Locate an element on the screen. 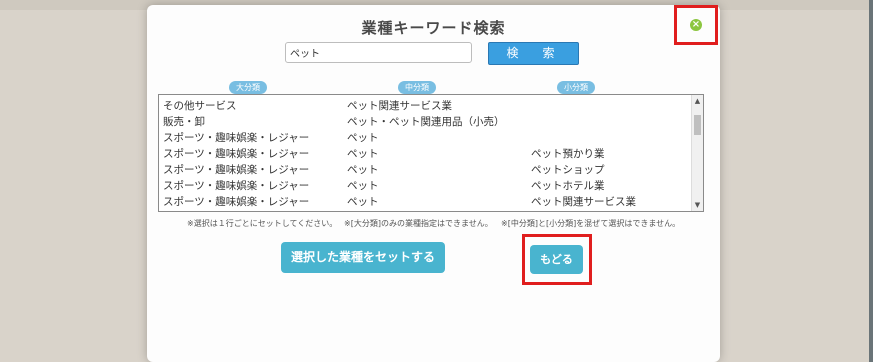 The image size is (873, 362). search-button: 検 索 is located at coordinates (533, 53).